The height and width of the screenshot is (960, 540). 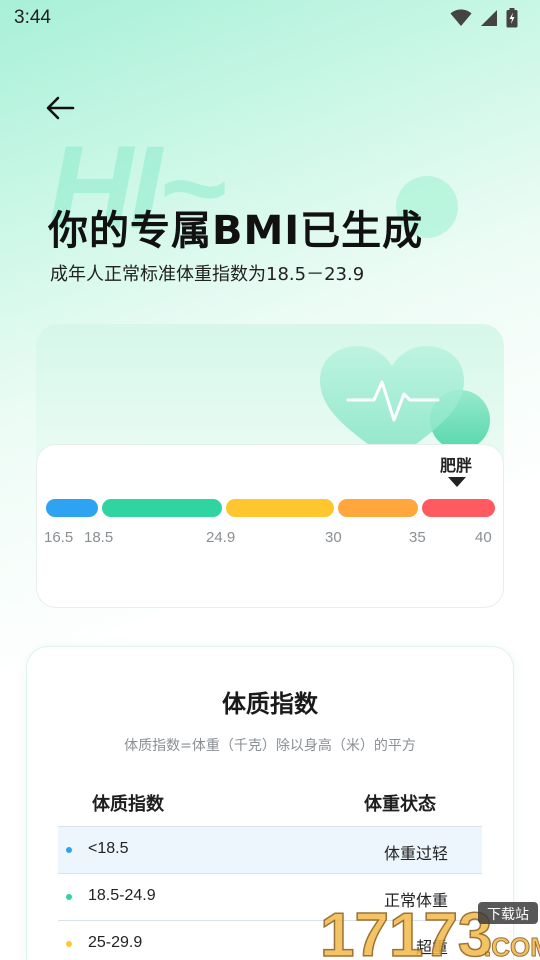 I want to click on row-bmi-range: 18.5-24.9, so click(x=122, y=895).